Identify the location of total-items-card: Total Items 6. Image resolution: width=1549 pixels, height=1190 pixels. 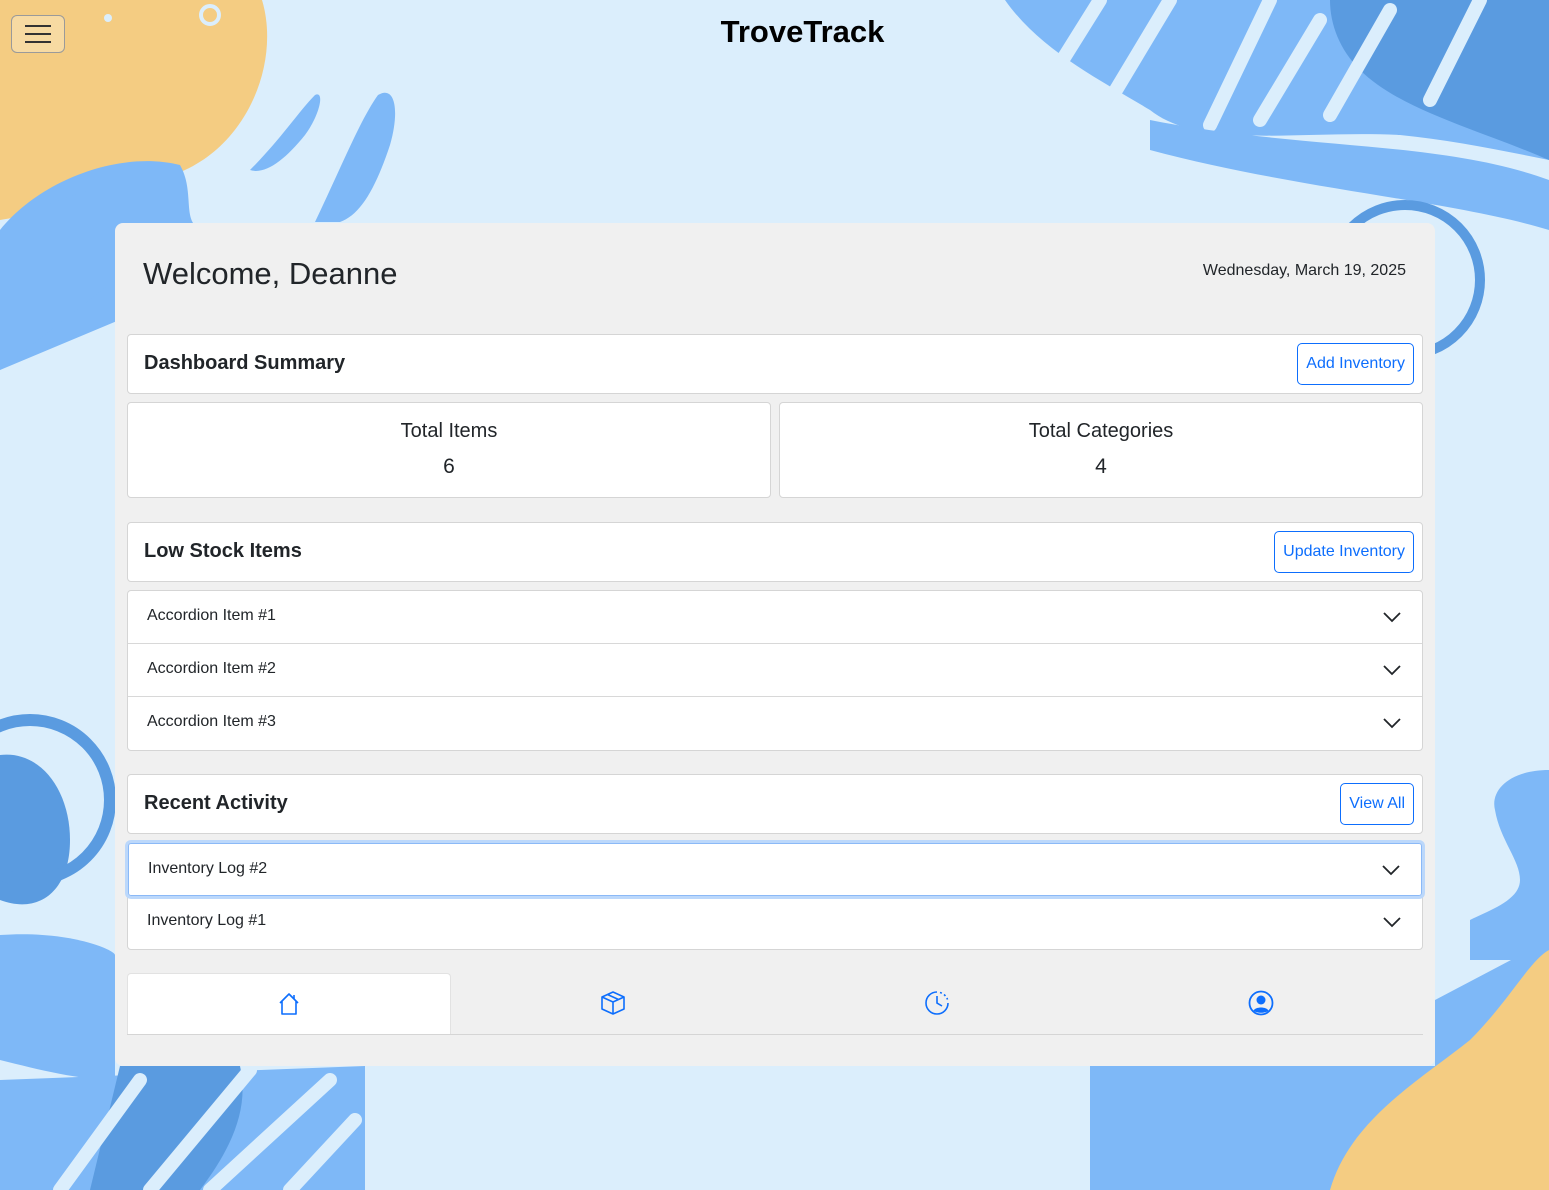
(449, 450).